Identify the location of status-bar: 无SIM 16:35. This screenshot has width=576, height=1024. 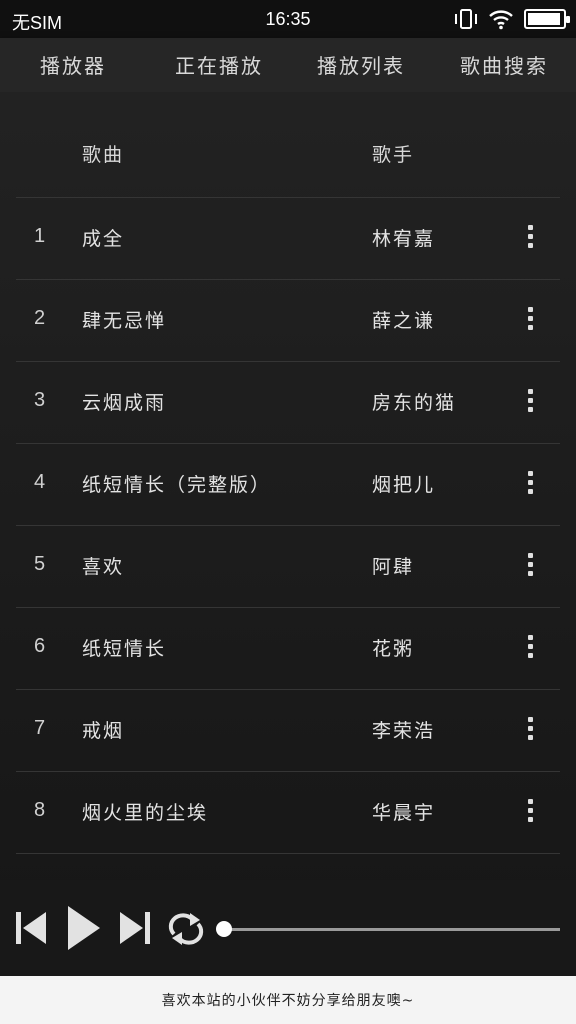
(288, 19).